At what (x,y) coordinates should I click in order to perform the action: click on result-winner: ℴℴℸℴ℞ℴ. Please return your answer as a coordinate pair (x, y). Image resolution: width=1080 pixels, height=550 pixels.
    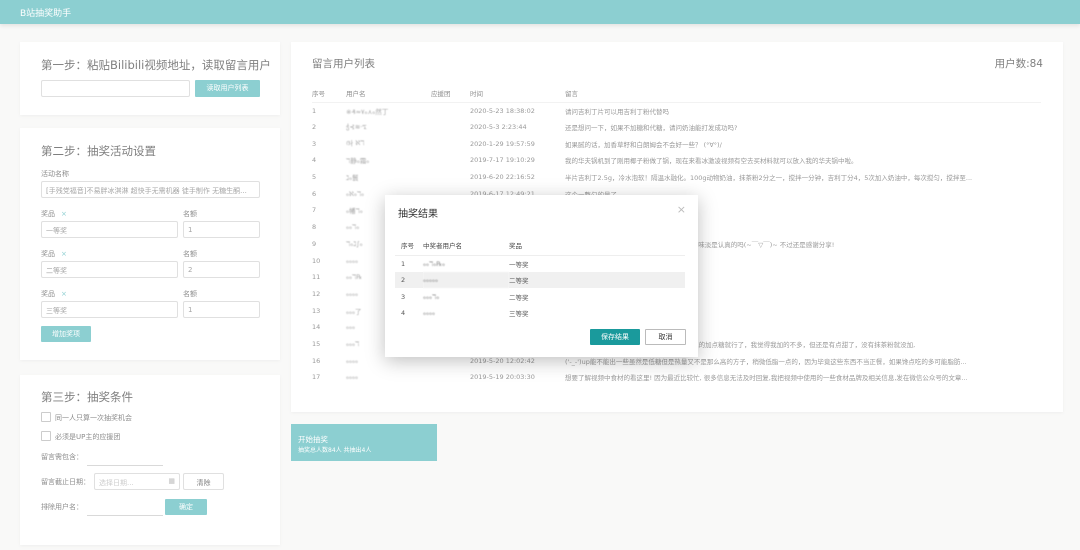
    Looking at the image, I should click on (434, 263).